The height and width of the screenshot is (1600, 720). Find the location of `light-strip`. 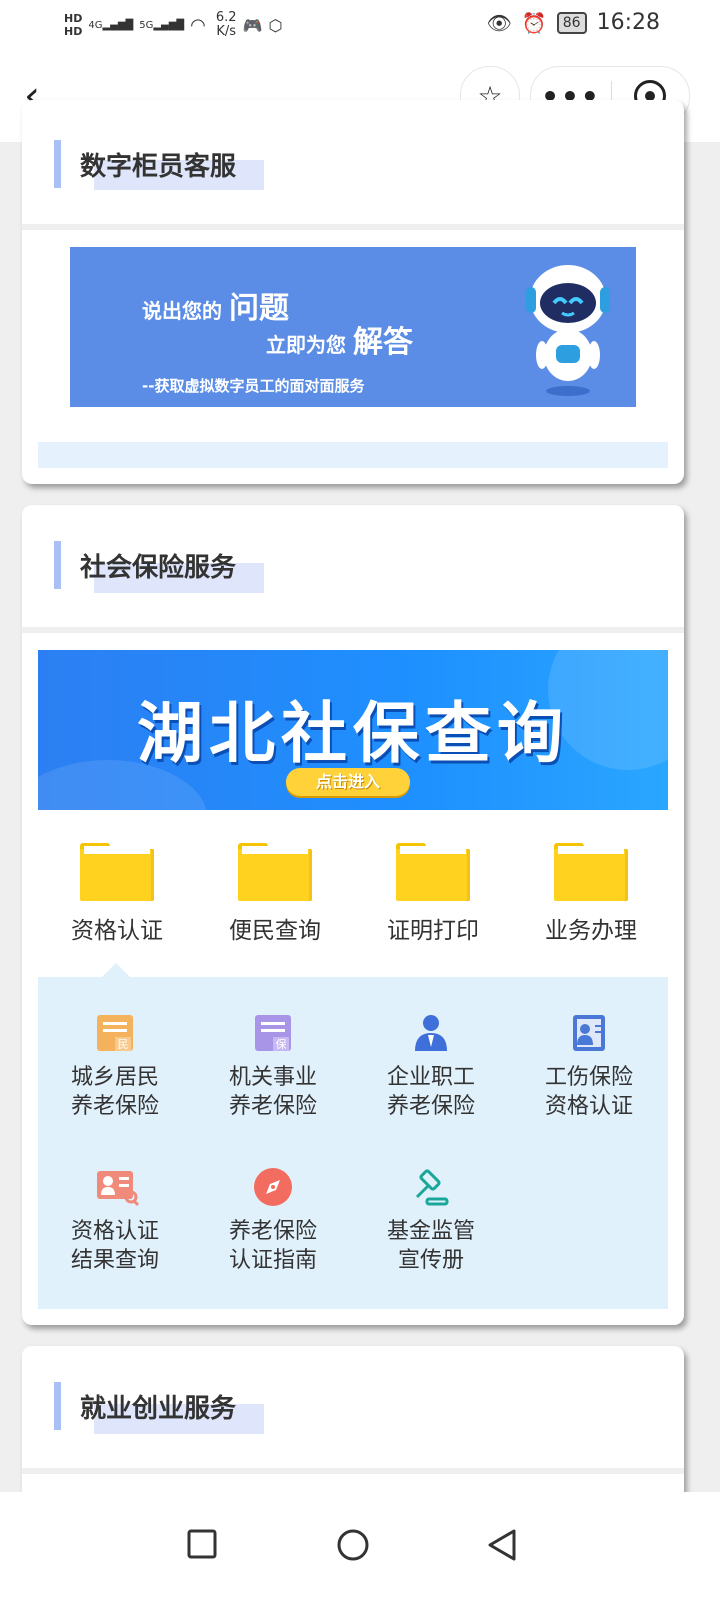

light-strip is located at coordinates (353, 455).